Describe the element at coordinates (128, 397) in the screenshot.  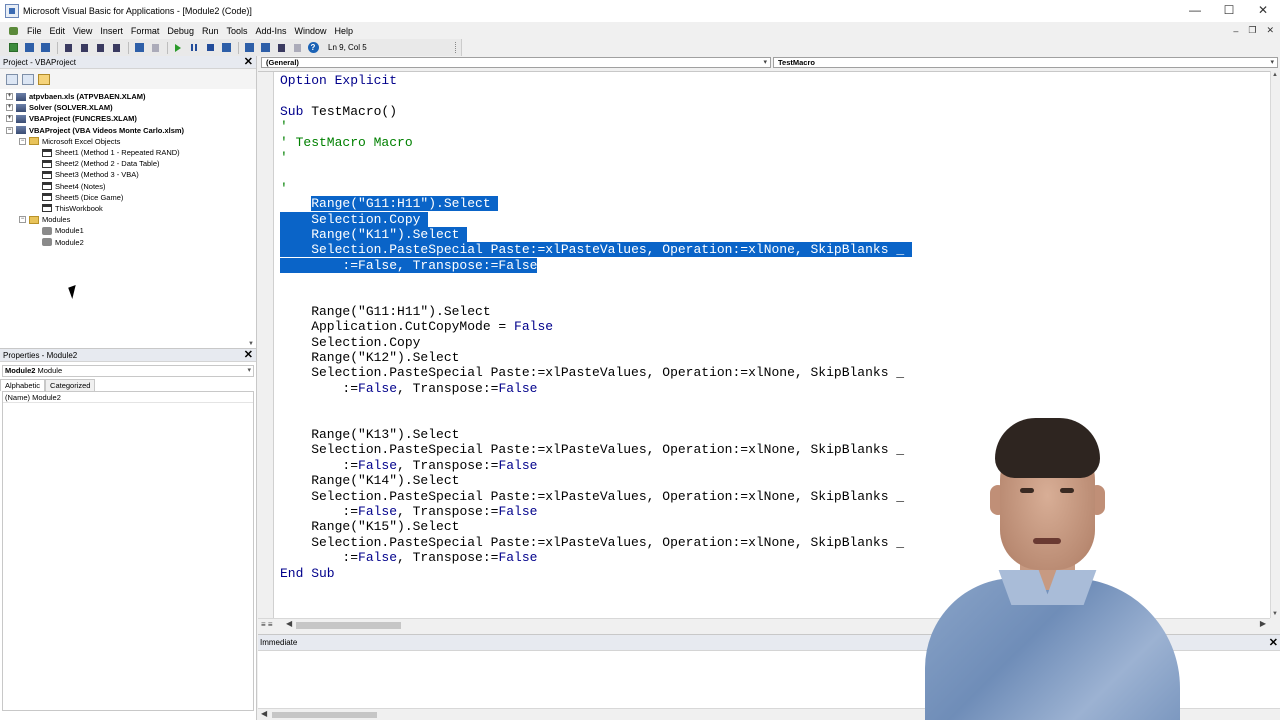
I see `property-row: (Name) Module2` at that location.